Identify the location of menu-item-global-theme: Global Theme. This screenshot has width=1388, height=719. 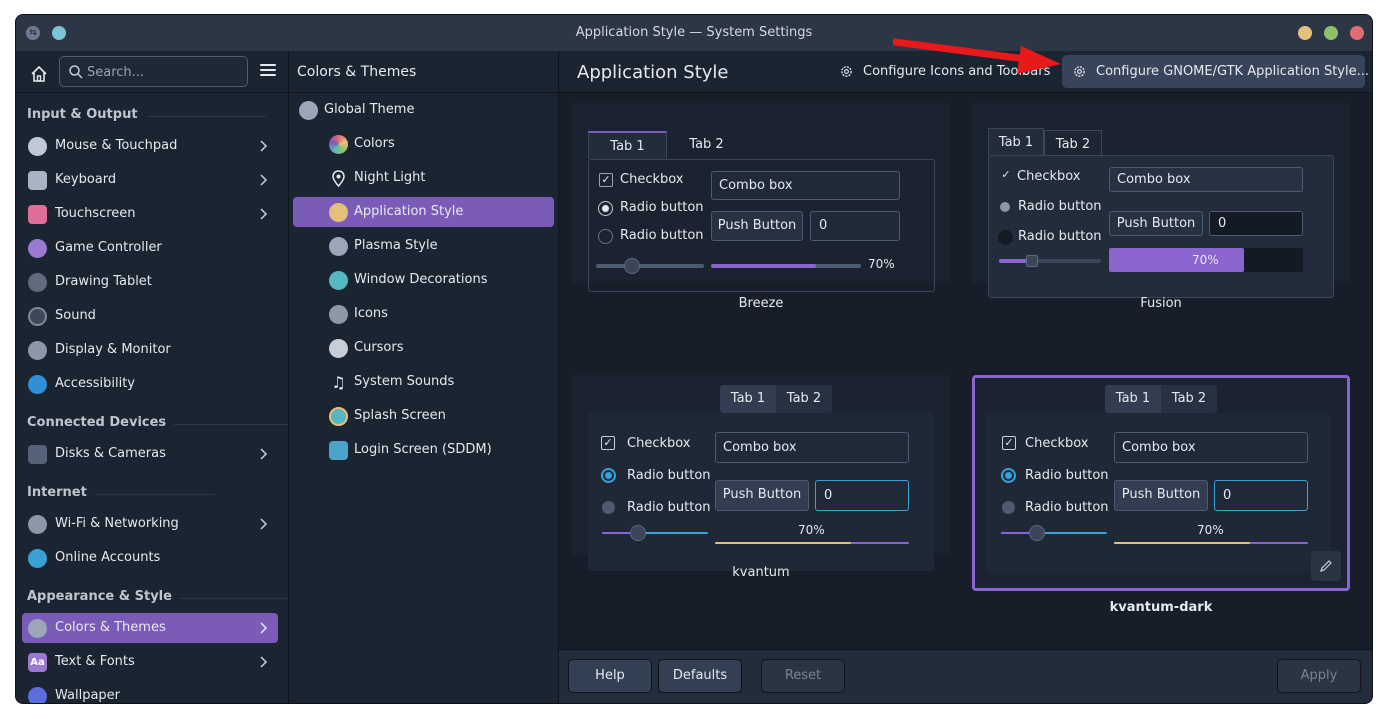
(423, 110).